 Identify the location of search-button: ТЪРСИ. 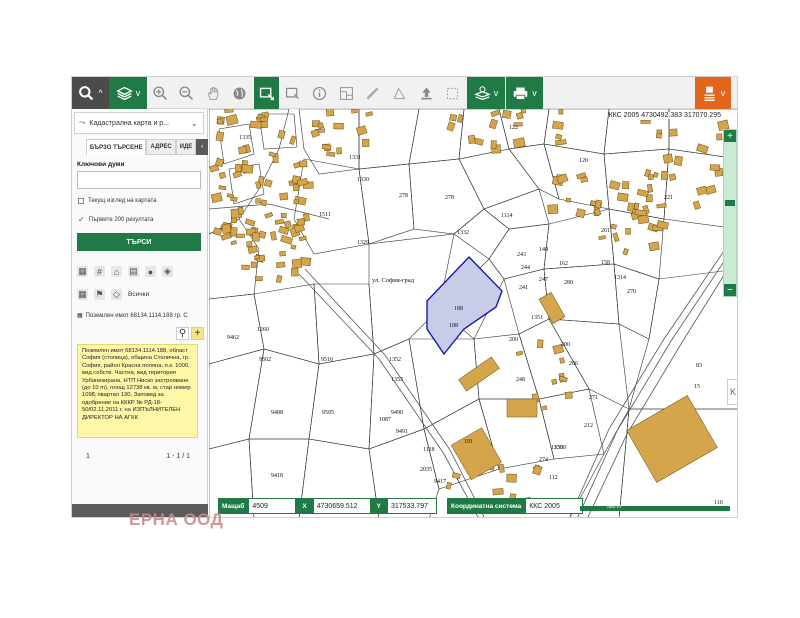
(139, 242).